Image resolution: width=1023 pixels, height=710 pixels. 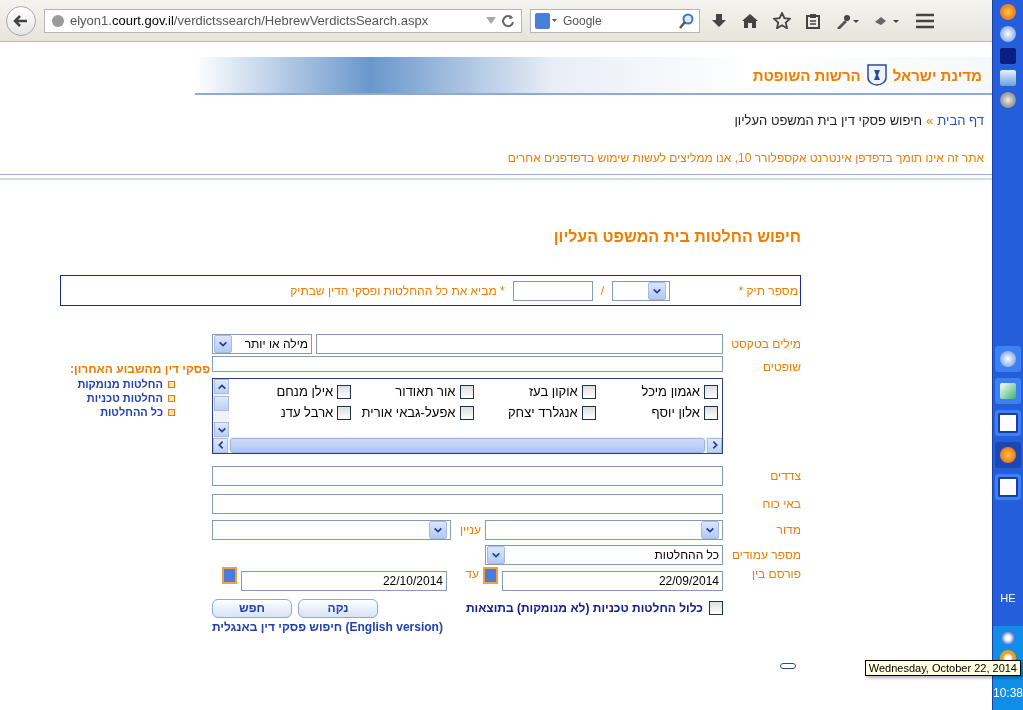 What do you see at coordinates (552, 290) in the screenshot?
I see `case-number-input` at bounding box center [552, 290].